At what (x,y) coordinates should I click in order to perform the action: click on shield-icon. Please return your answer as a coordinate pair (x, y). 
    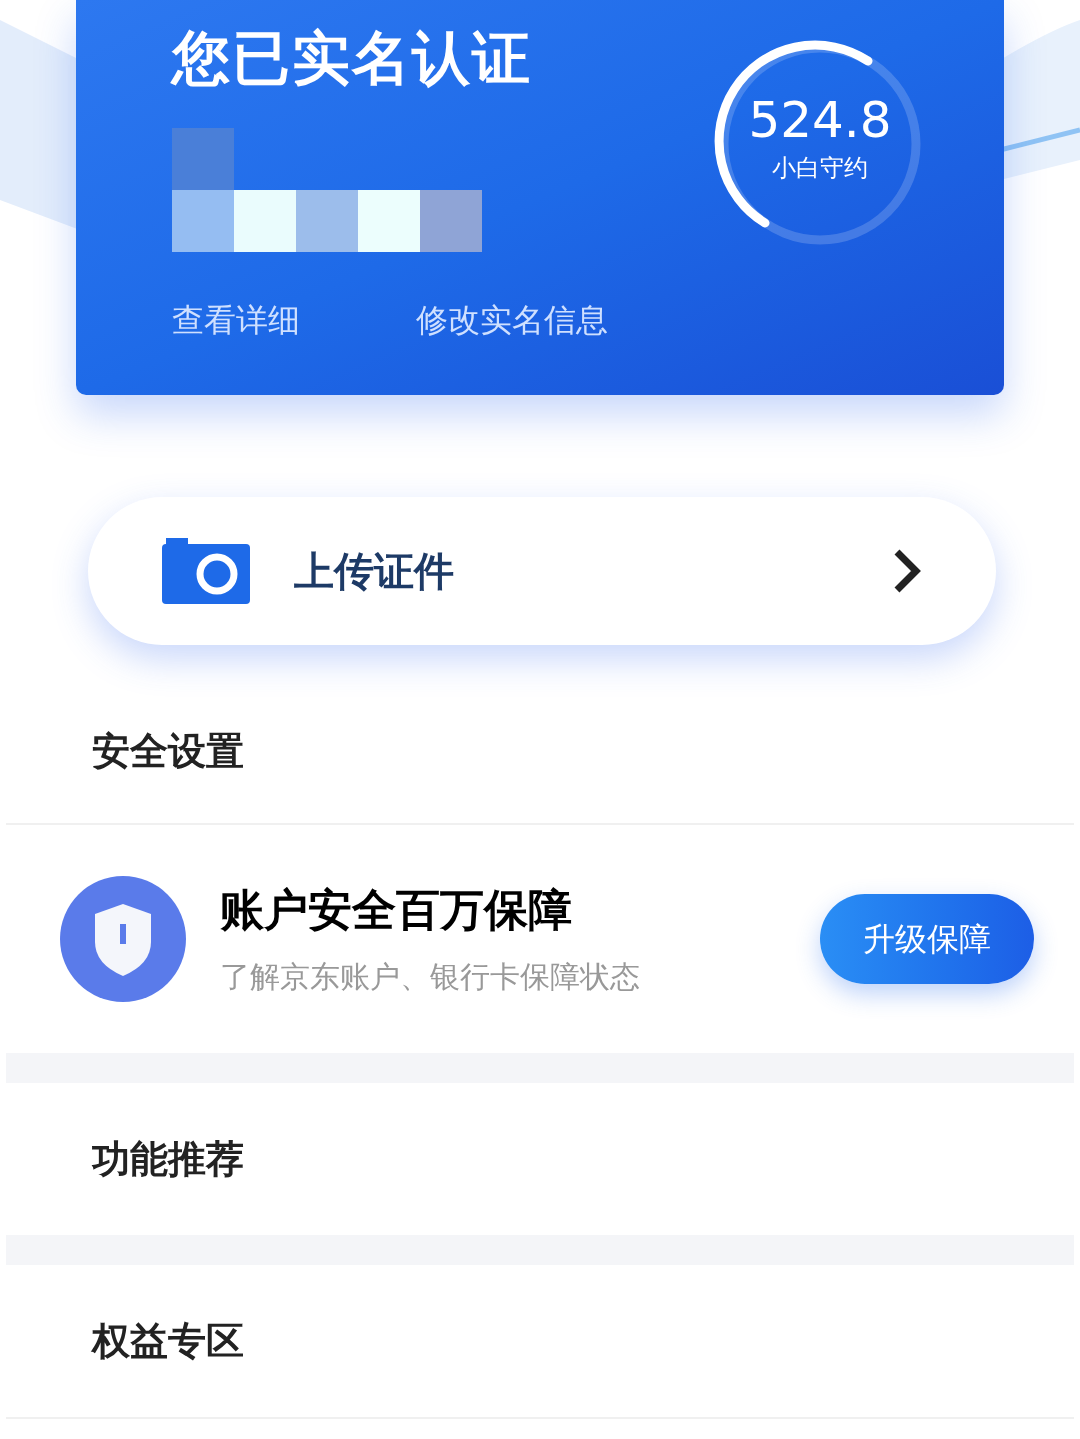
    Looking at the image, I should click on (123, 939).